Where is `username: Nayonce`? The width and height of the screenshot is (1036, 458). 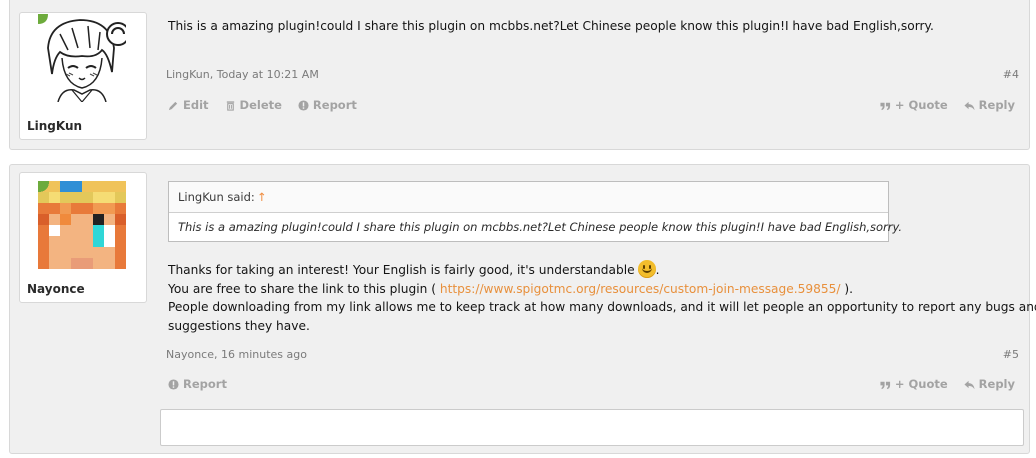
username: Nayonce is located at coordinates (56, 289).